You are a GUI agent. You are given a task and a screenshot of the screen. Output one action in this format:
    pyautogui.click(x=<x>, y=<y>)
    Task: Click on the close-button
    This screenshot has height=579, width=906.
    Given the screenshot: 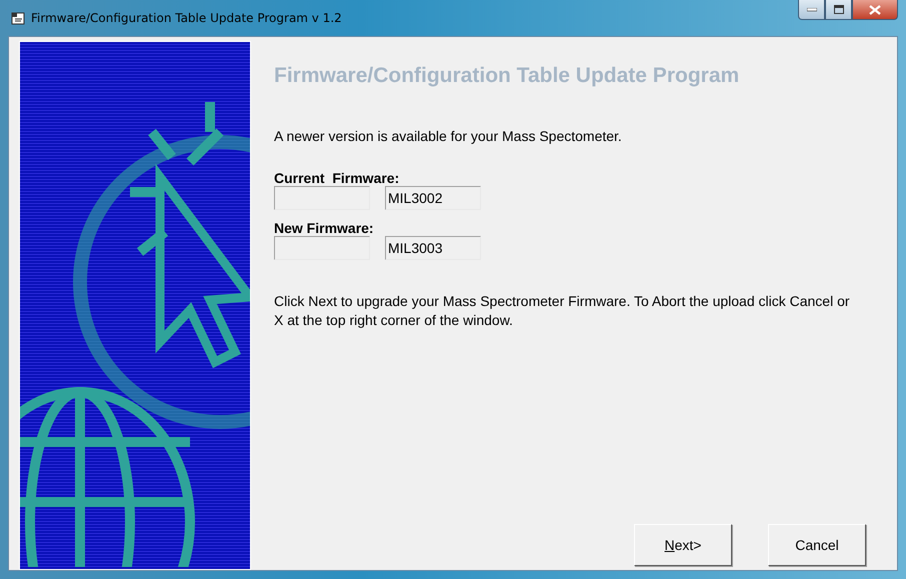 What is the action you would take?
    pyautogui.click(x=875, y=10)
    